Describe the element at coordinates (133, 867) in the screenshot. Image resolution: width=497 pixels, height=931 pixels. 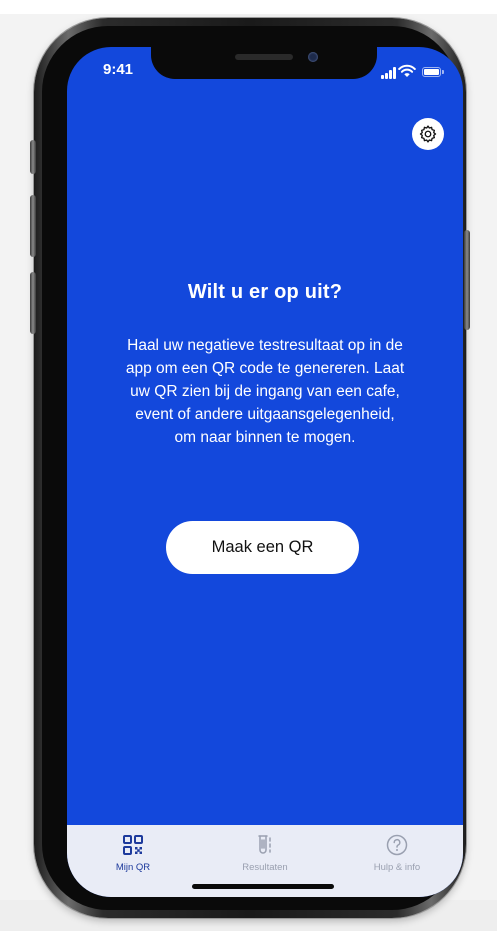
I see `tab-label: Mijn QR` at that location.